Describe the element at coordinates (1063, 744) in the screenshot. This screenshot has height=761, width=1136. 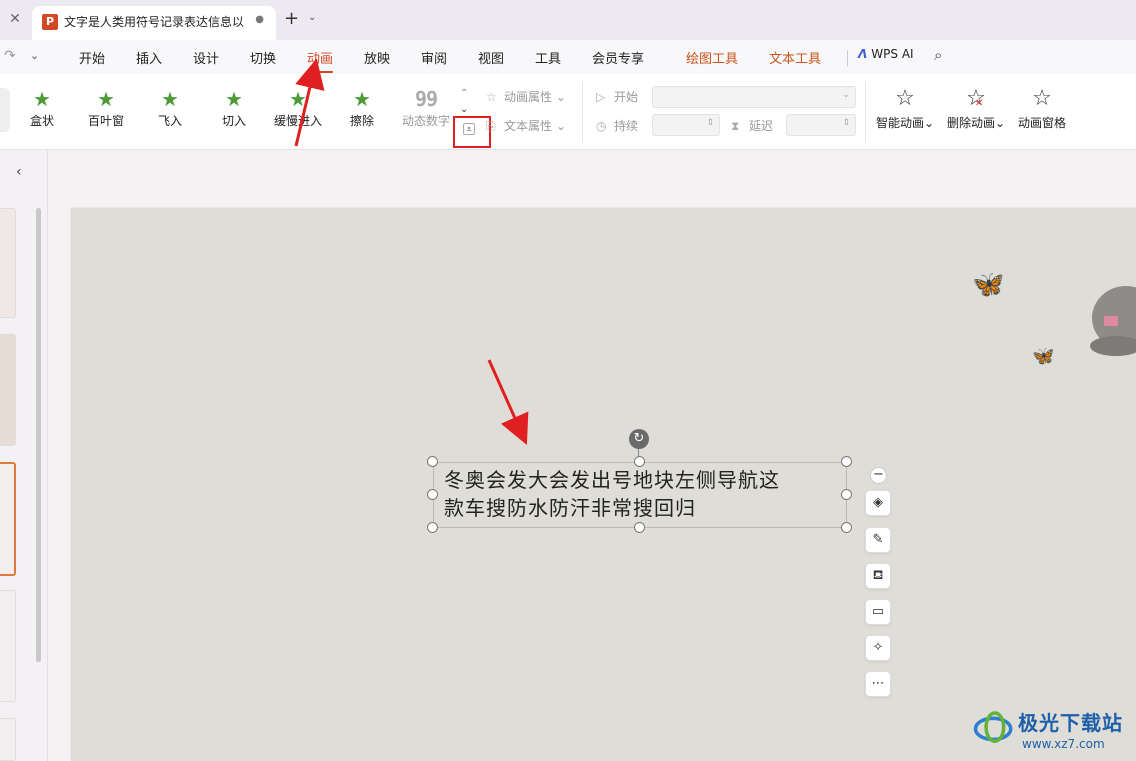
I see `watermark-url: www.xz7.com` at that location.